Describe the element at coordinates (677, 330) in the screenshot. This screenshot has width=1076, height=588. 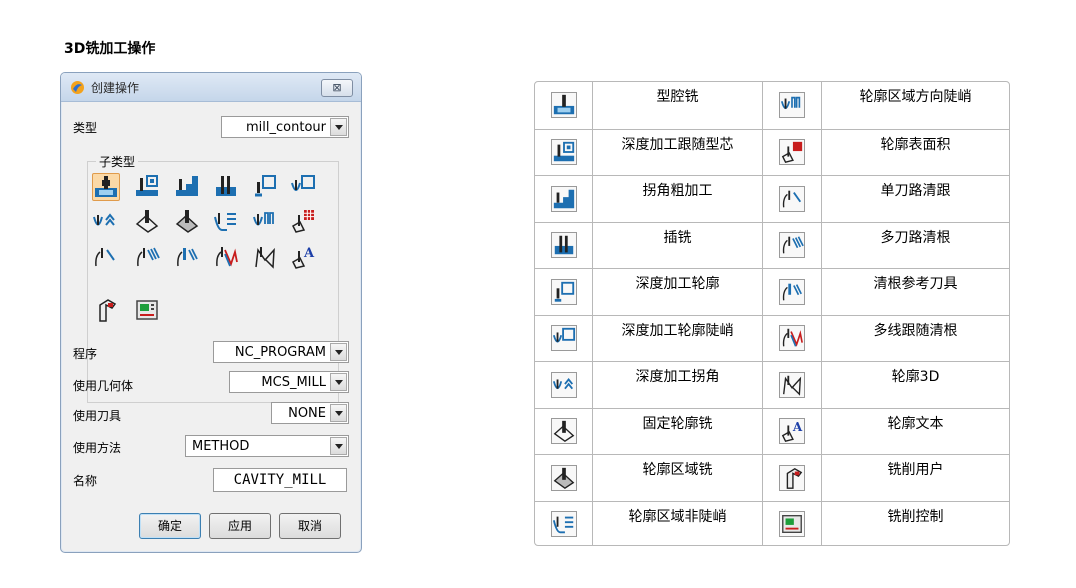
I see `operation-name: 深度加工轮廓陡峭` at that location.